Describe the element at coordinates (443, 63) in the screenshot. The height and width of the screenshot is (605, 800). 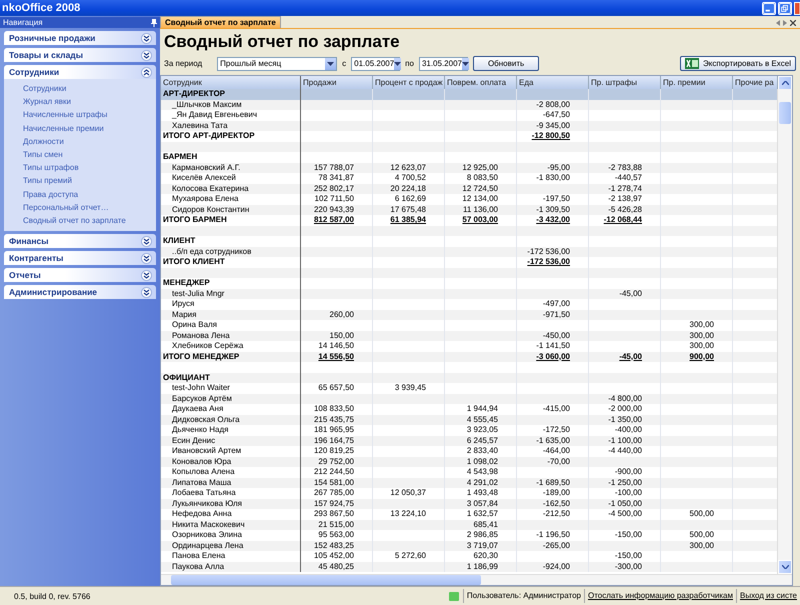
I see `date-field: 31.05.2007` at that location.